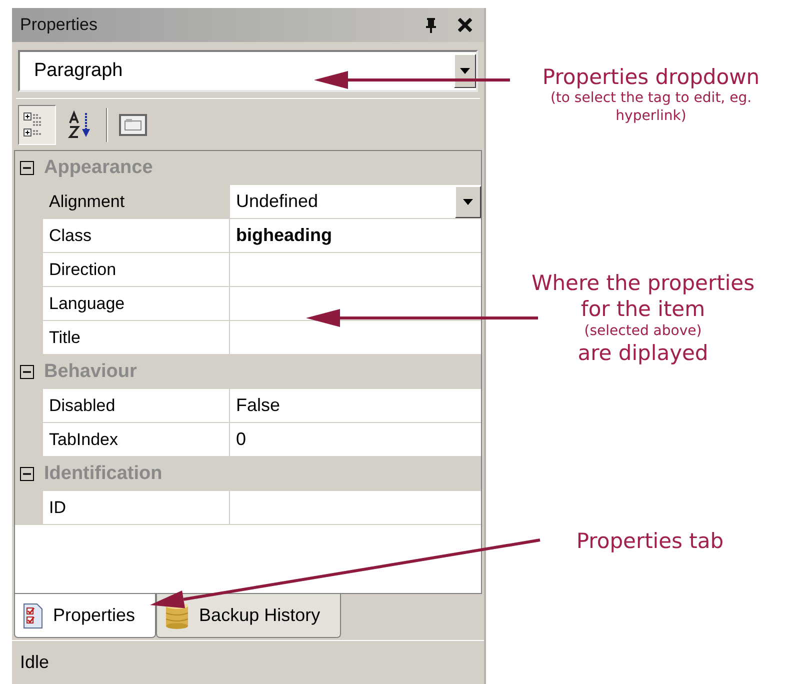  What do you see at coordinates (355, 304) in the screenshot?
I see `property-value` at bounding box center [355, 304].